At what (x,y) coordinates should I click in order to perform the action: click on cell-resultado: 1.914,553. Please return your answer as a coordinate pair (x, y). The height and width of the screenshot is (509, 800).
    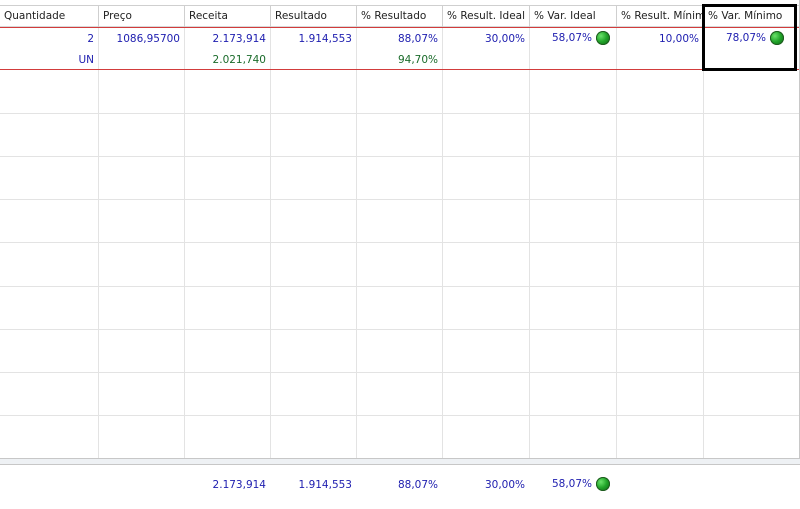
    Looking at the image, I should click on (313, 39).